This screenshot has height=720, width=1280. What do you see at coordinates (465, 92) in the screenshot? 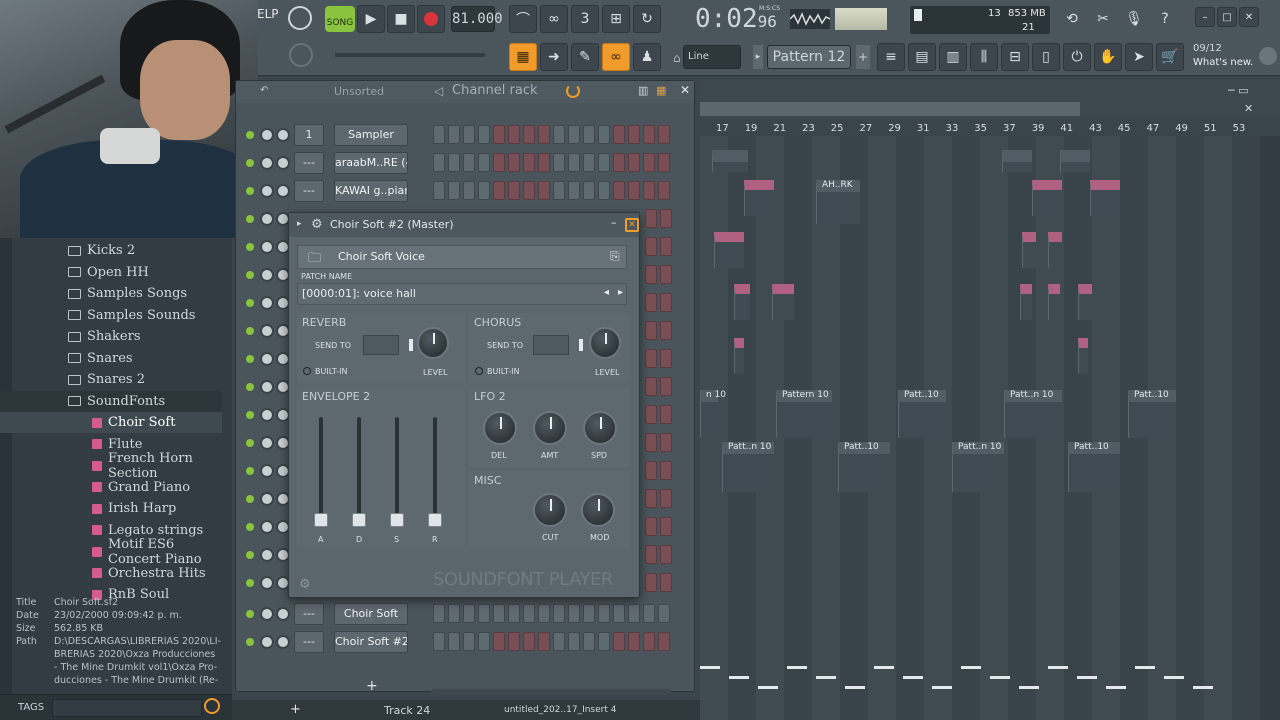
I see `channel-rack-titlebar: ↶ Unsorted ◁ Channel rack ▥ ▦ ✕` at bounding box center [465, 92].